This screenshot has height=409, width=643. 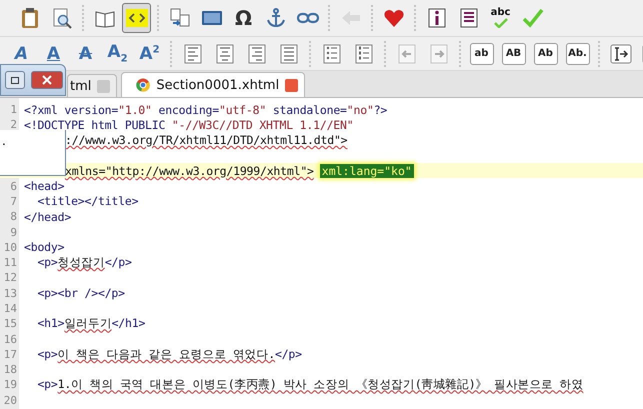 What do you see at coordinates (149, 53) in the screenshot?
I see `superscript-button: A$^{2}$` at bounding box center [149, 53].